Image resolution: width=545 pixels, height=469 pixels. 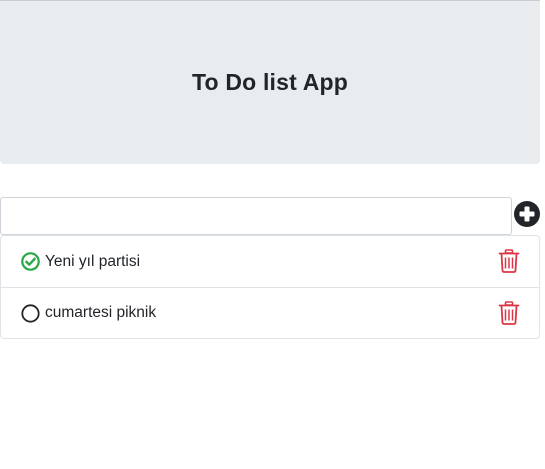 I want to click on page-title: To Do list App, so click(x=270, y=82).